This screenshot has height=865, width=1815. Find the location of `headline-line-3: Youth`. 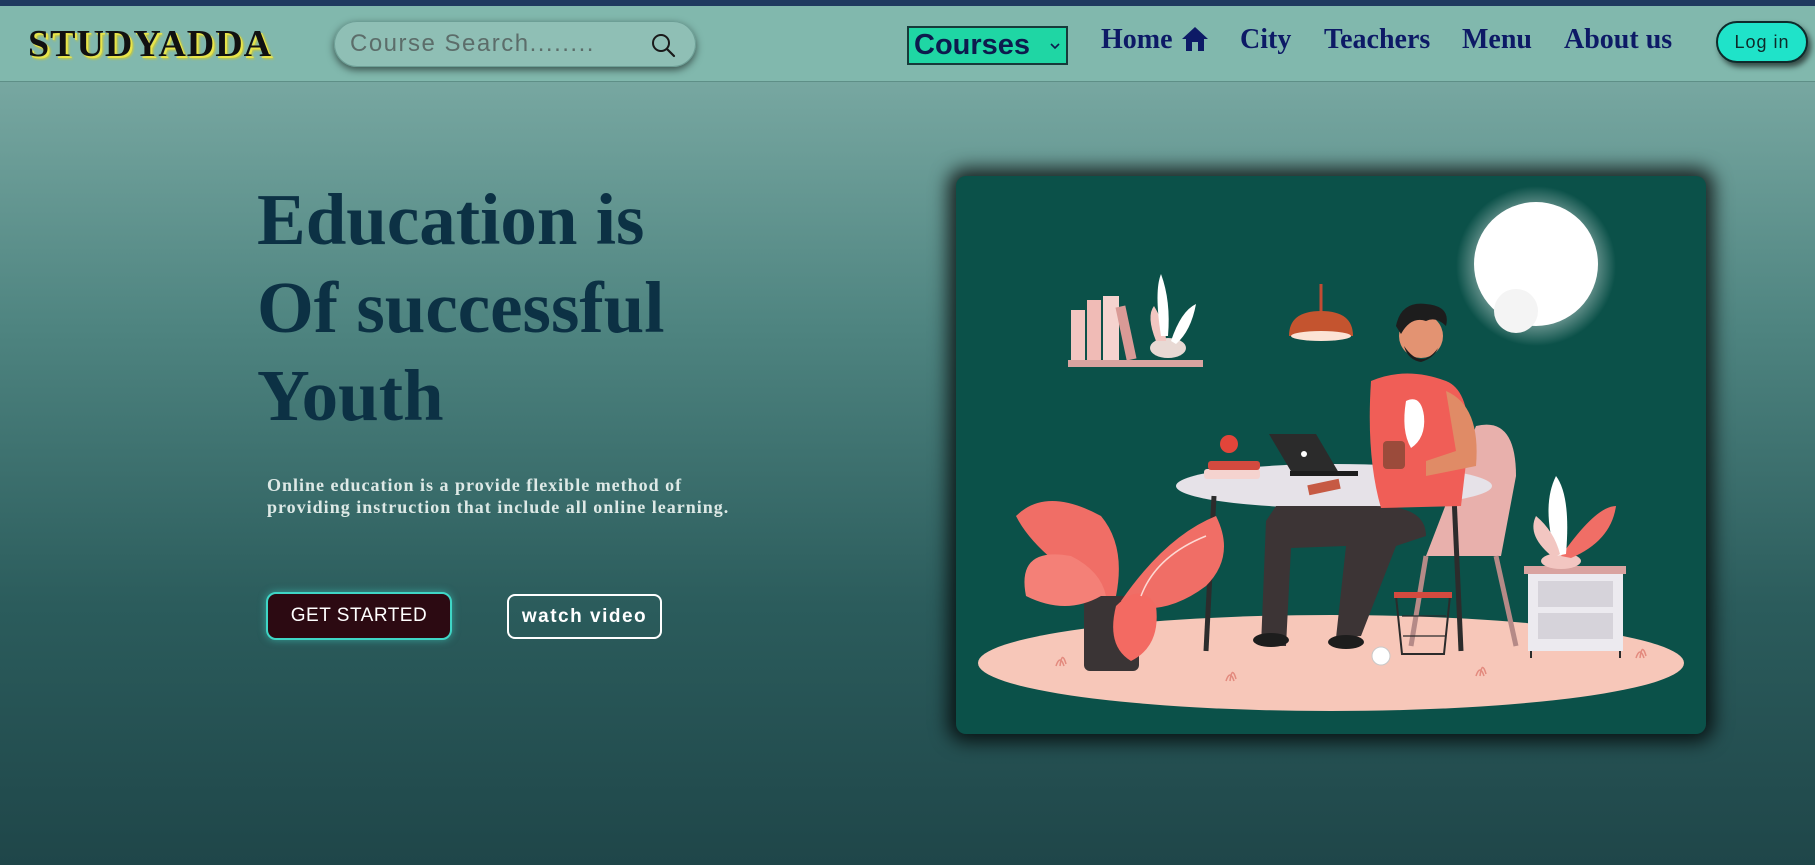

headline-line-3: Youth is located at coordinates (350, 395).